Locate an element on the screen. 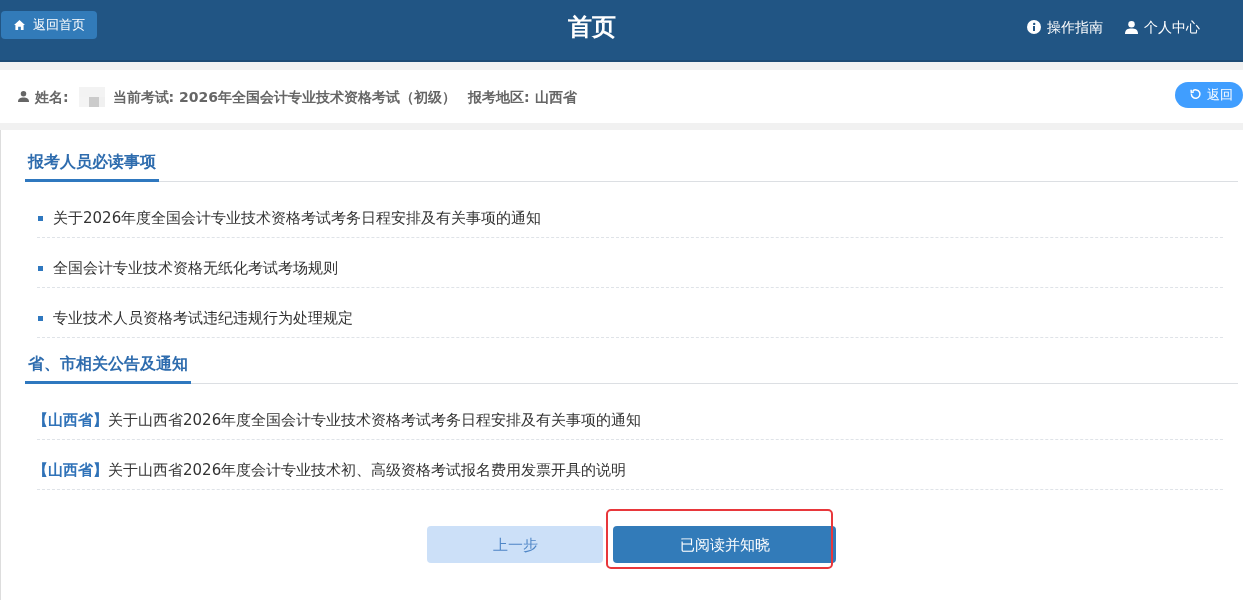  user-center-link: 个人中心 is located at coordinates (1162, 27).